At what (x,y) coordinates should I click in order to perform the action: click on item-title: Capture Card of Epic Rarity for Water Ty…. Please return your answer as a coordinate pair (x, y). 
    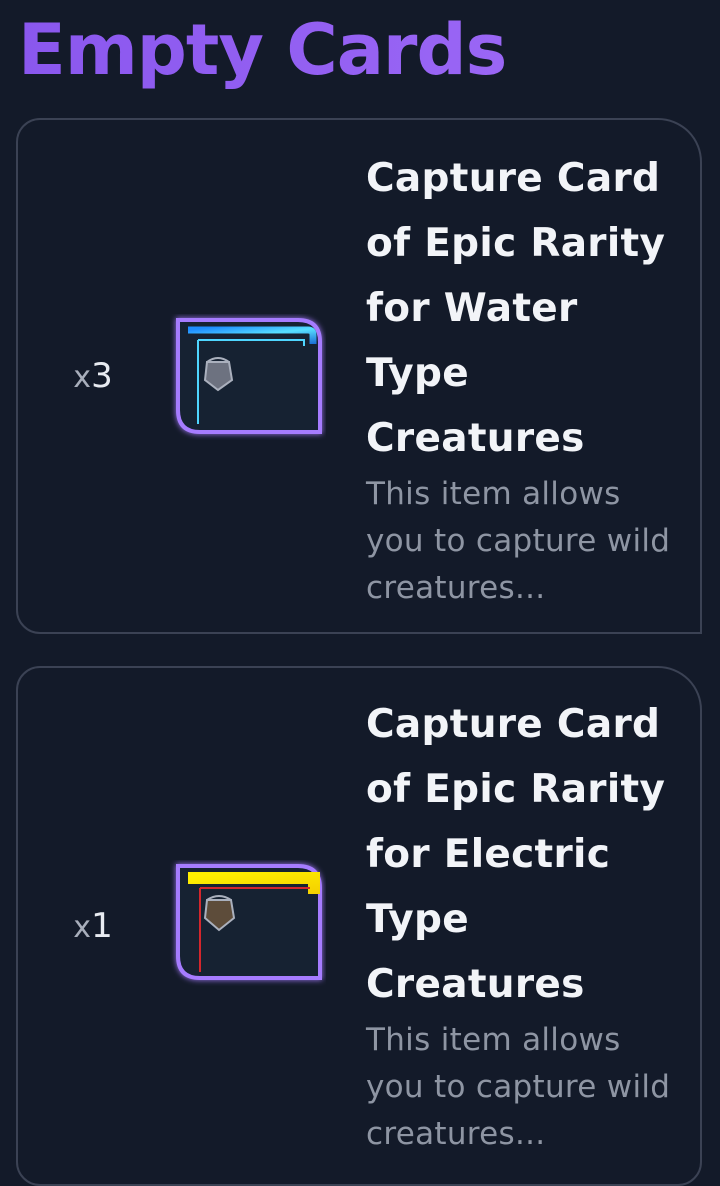
    Looking at the image, I should click on (516, 308).